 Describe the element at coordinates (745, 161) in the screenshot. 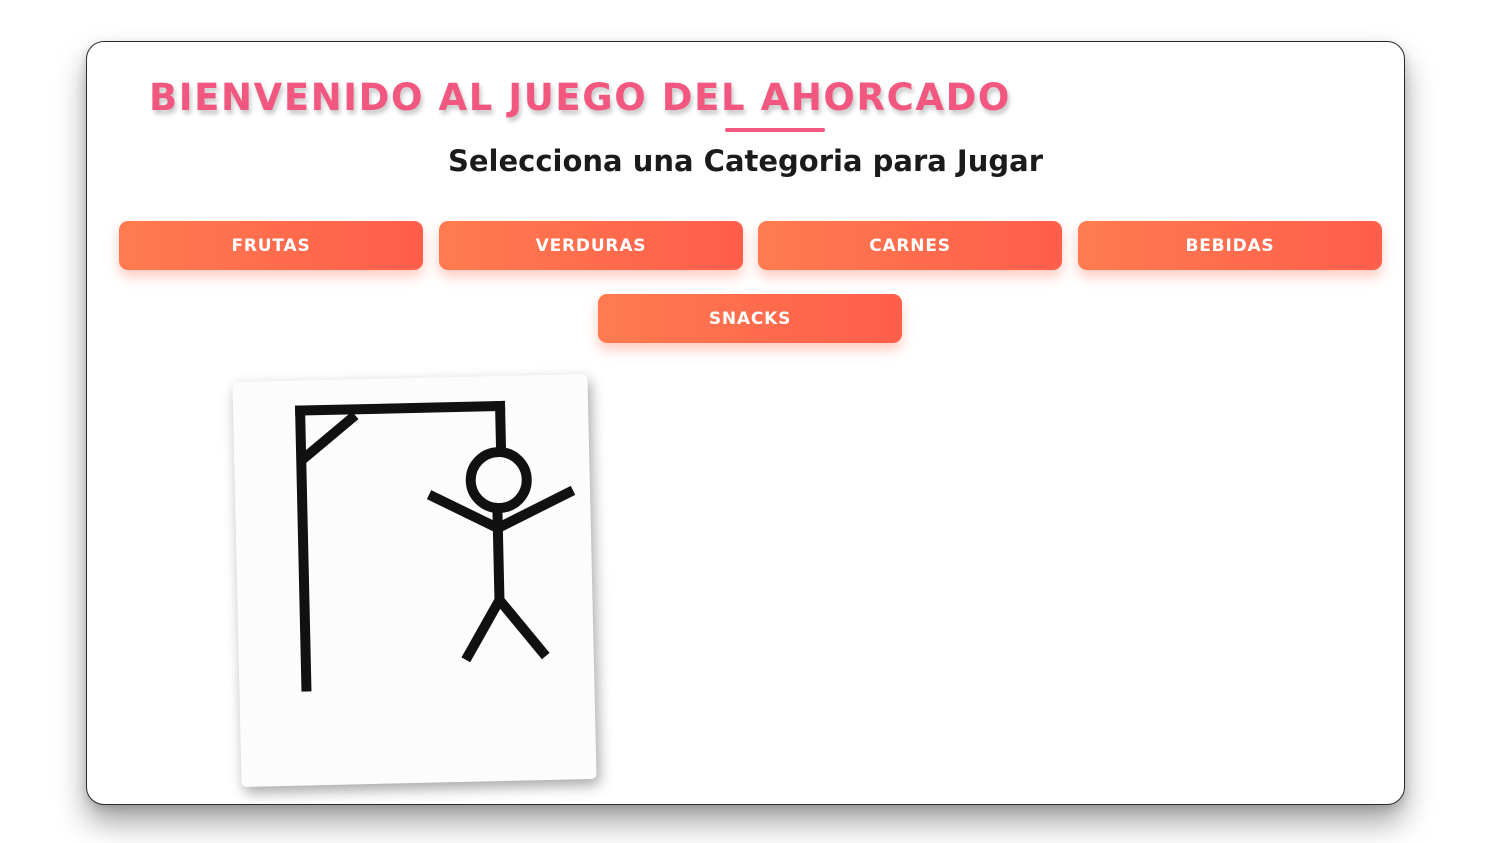

I see `page-subtitle: Selecciona una Categoria para Jugar` at that location.